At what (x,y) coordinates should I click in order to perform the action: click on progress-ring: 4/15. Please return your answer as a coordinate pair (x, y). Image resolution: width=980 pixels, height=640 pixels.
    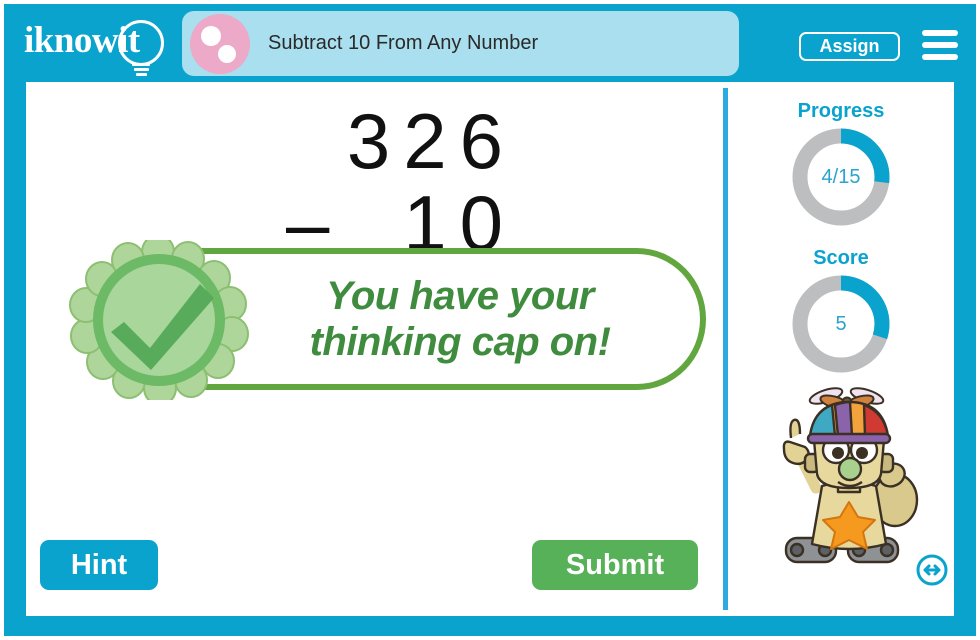
    Looking at the image, I should click on (841, 177).